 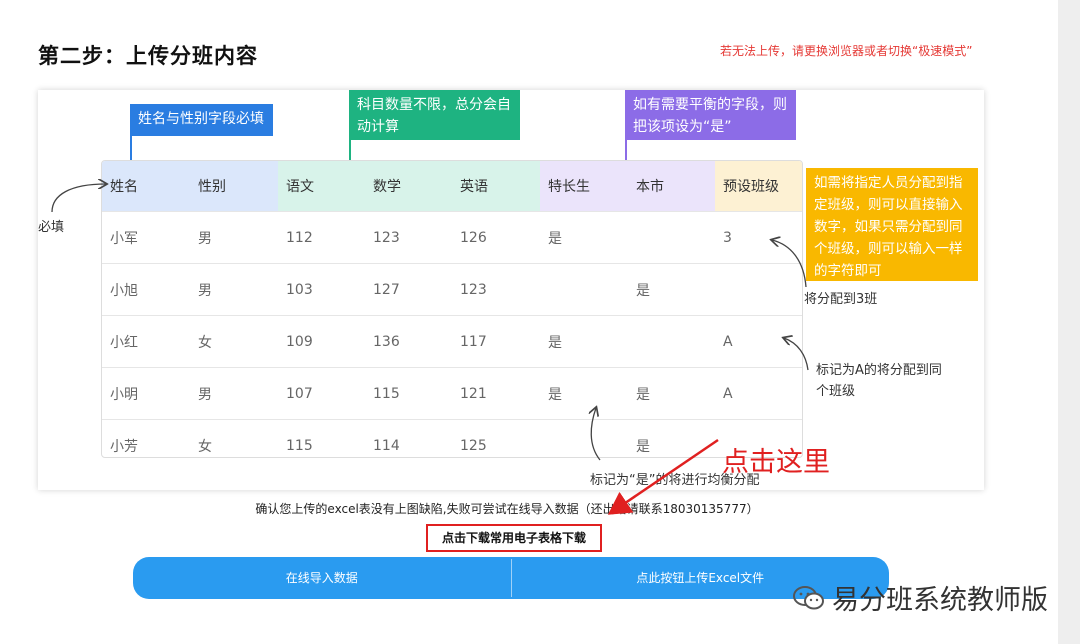 What do you see at coordinates (584, 186) in the screenshot?
I see `column-header: 特长生` at bounding box center [584, 186].